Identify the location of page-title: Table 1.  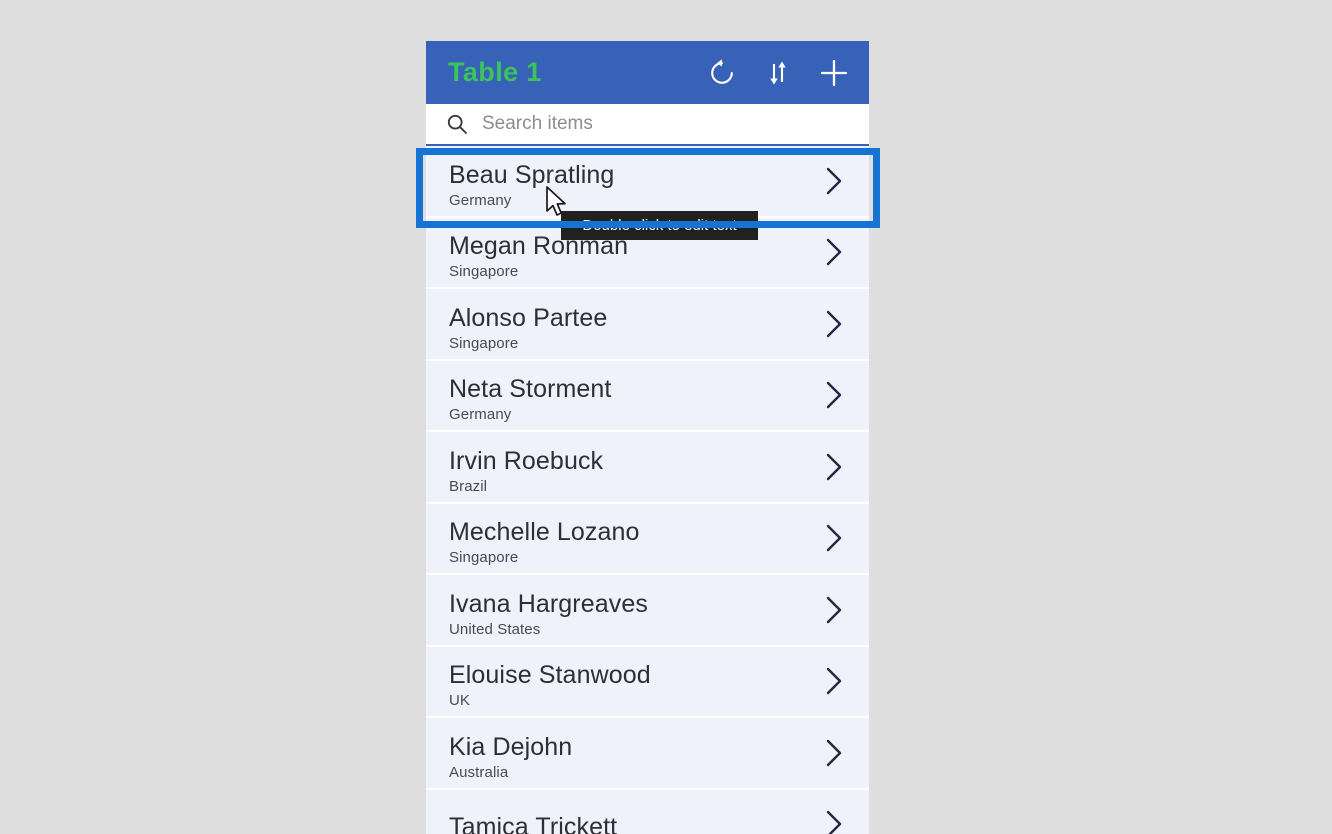
(495, 72).